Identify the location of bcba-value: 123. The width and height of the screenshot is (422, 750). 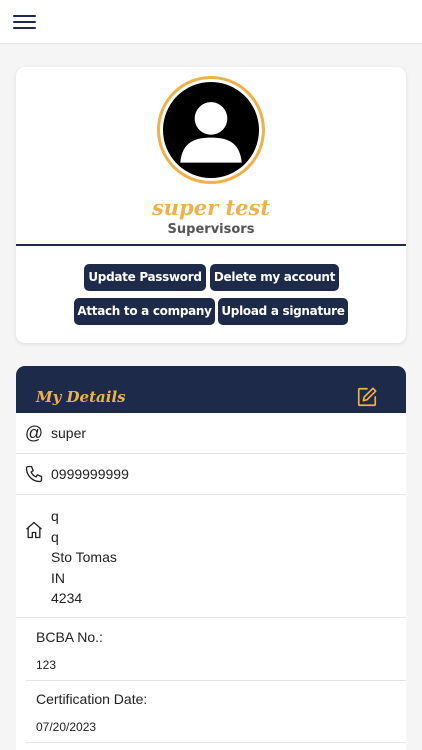
(46, 665).